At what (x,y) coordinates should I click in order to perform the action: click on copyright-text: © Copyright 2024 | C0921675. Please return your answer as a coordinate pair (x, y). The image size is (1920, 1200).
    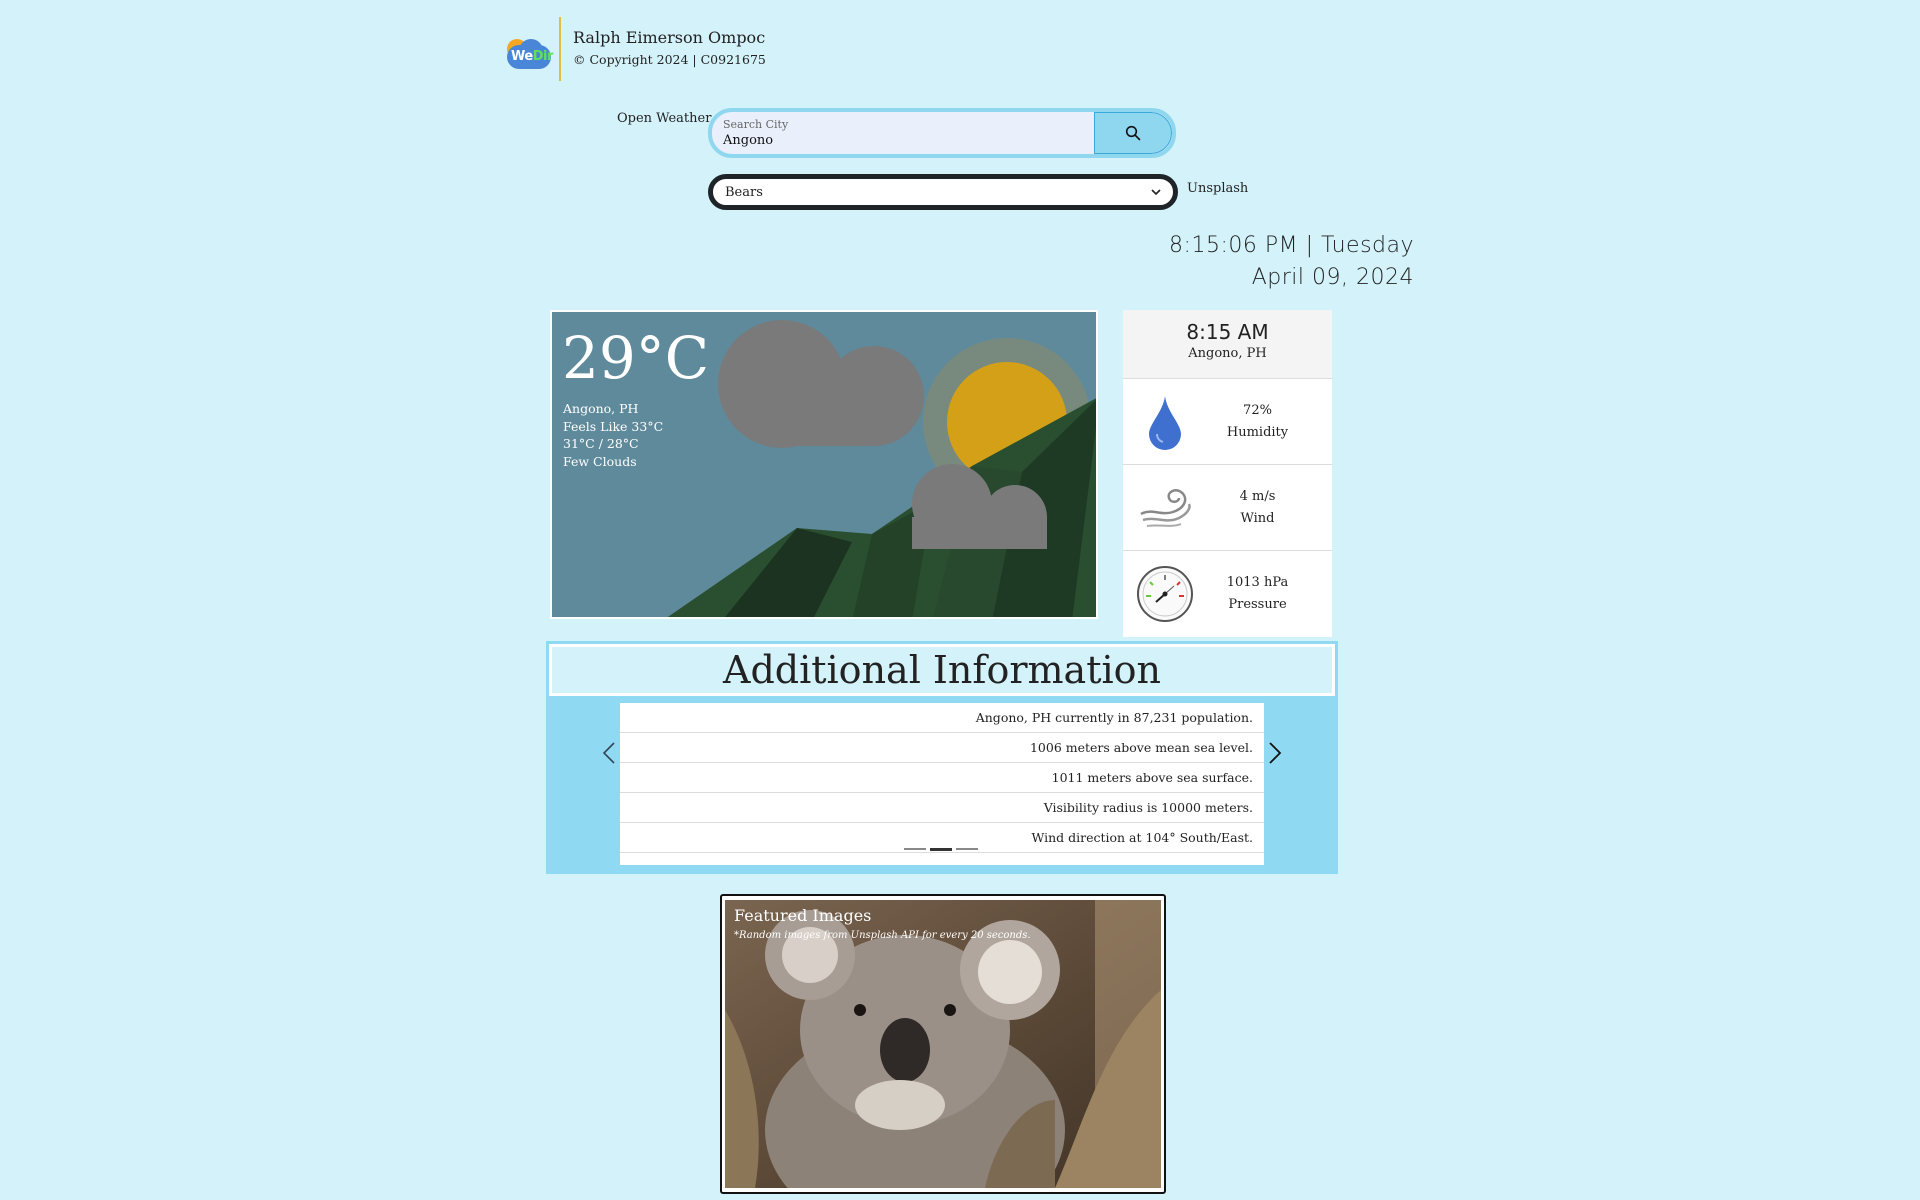
    Looking at the image, I should click on (669, 59).